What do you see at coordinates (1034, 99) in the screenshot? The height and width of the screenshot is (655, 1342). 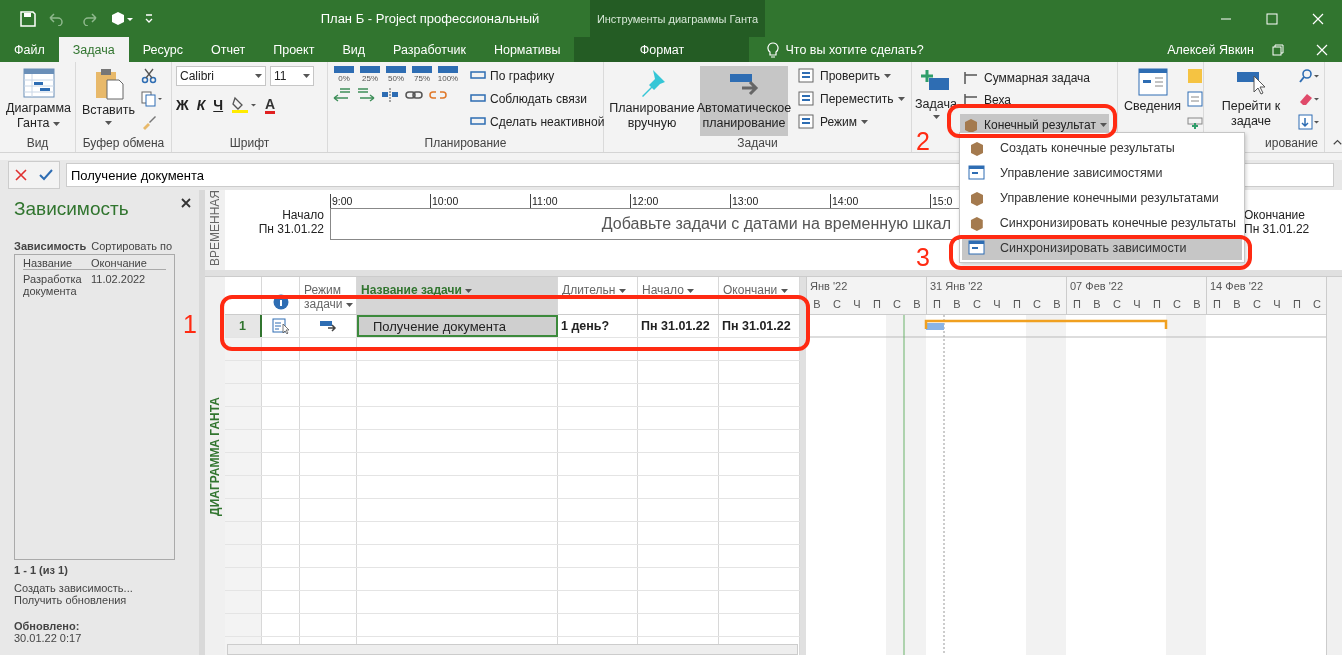 I see `insert-command: Веха` at bounding box center [1034, 99].